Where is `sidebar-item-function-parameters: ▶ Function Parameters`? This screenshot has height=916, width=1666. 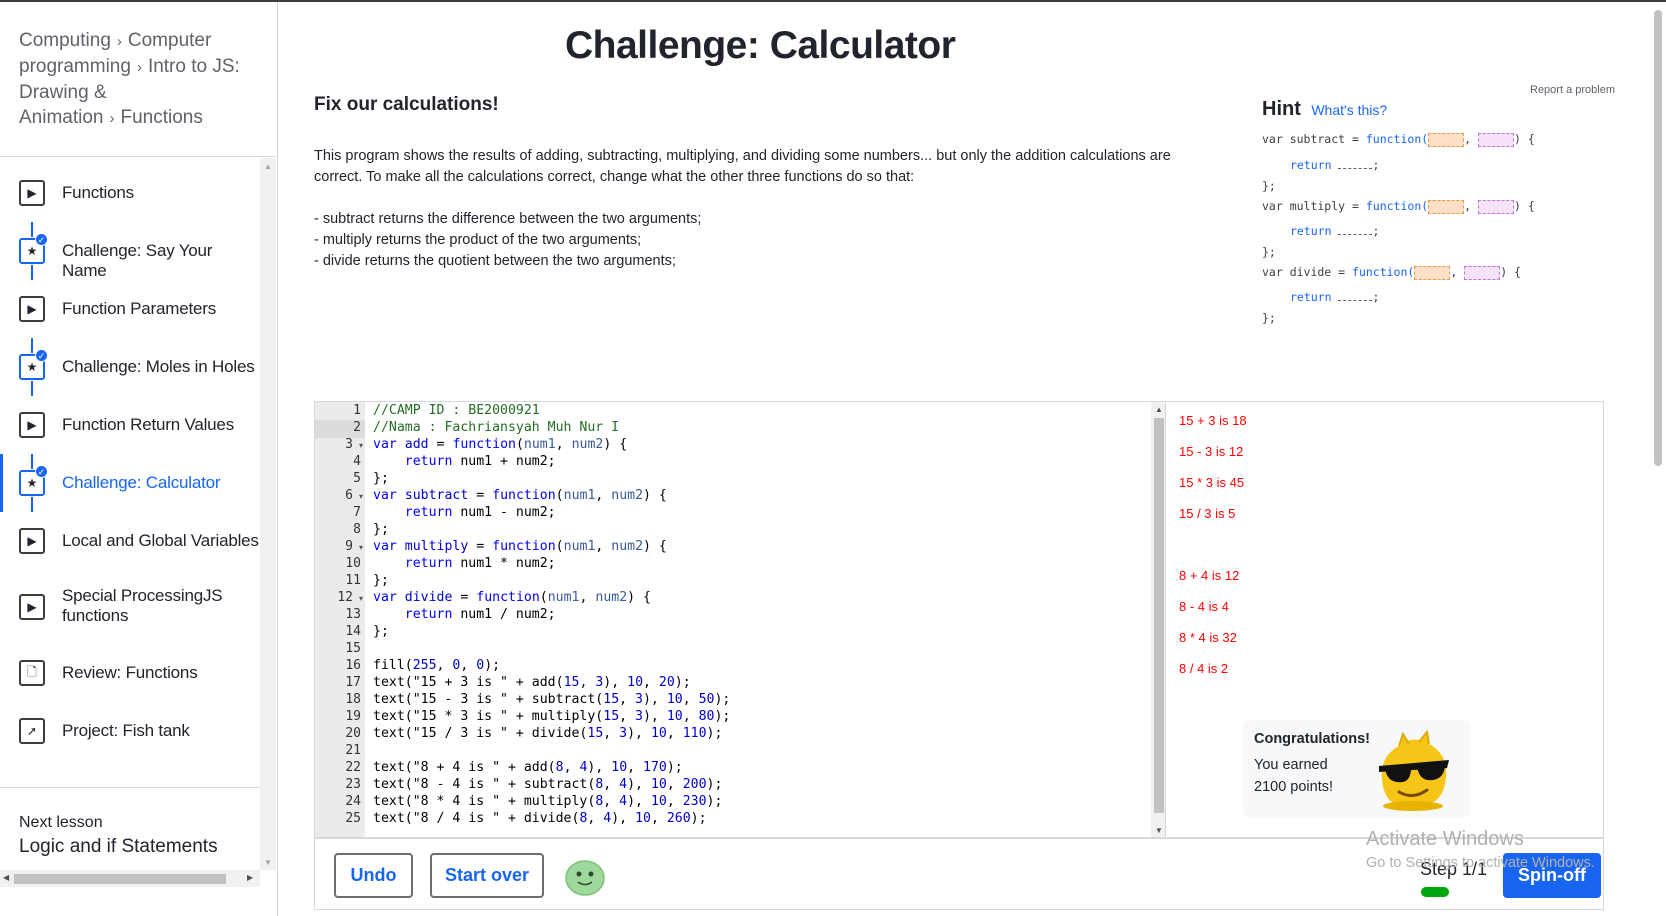 sidebar-item-function-parameters: ▶ Function Parameters is located at coordinates (130, 309).